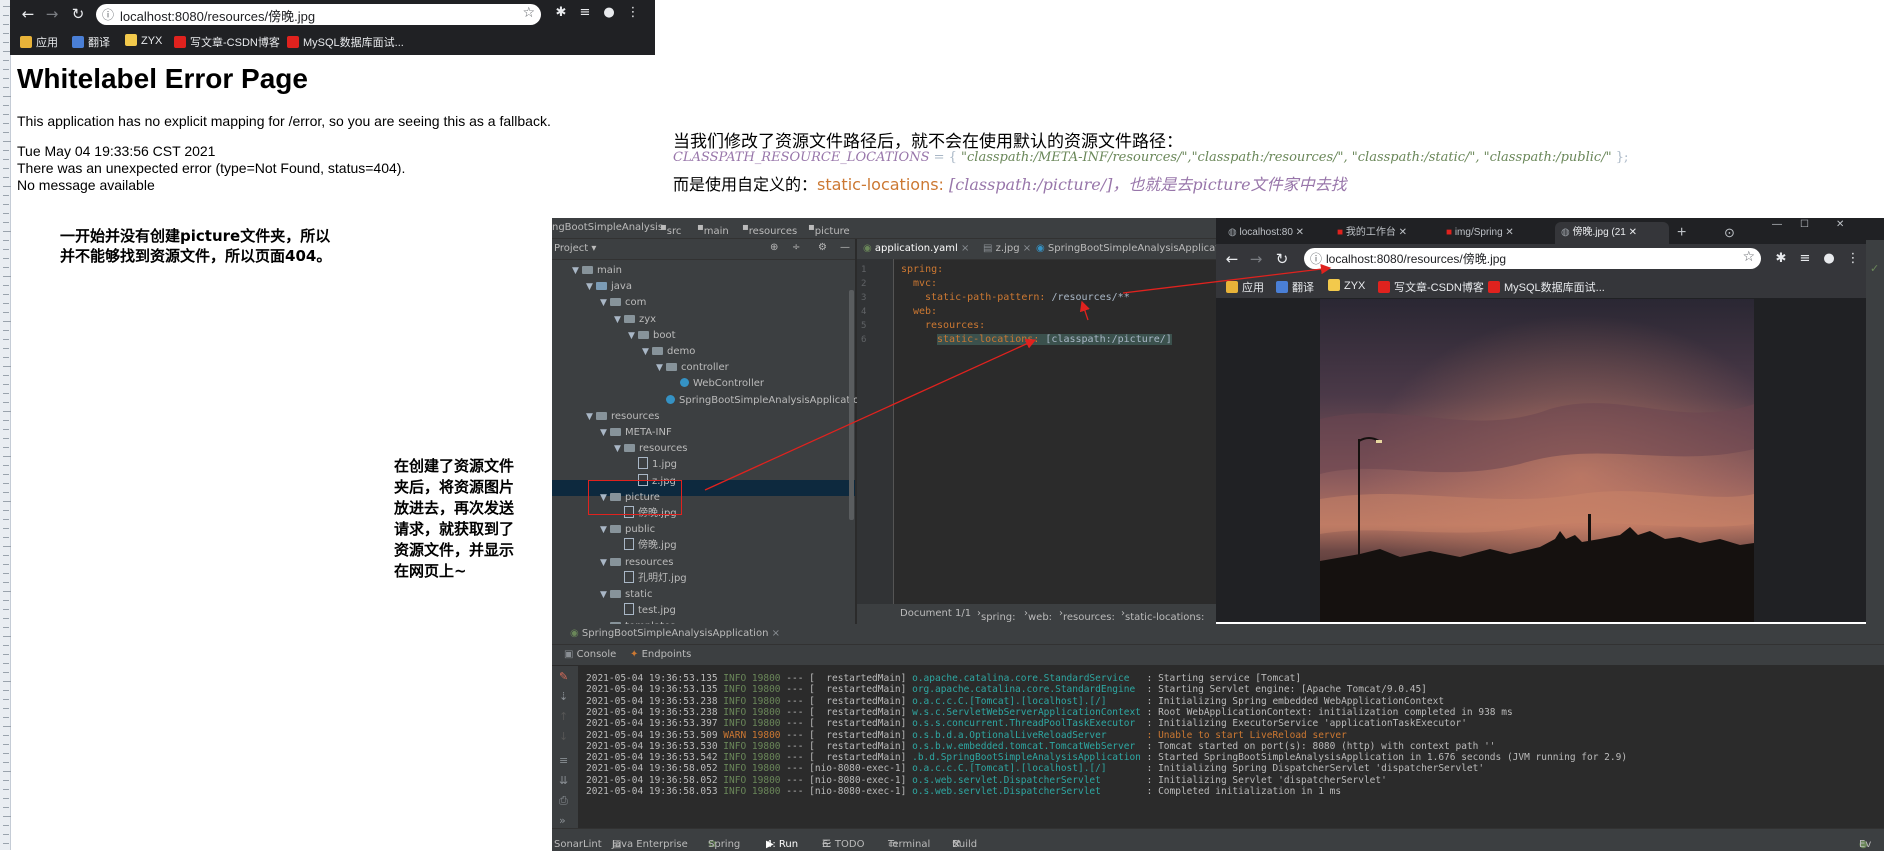  Describe the element at coordinates (652, 465) in the screenshot. I see `tree-item: 1.jpg` at that location.